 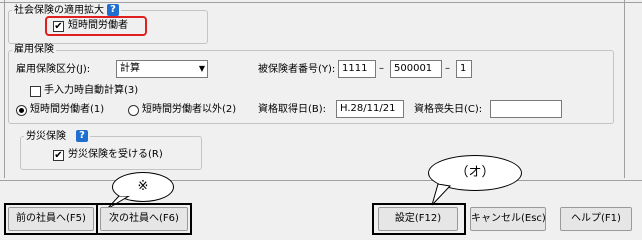 What do you see at coordinates (464, 69) in the screenshot?
I see `insured-number-field-3: 1` at bounding box center [464, 69].